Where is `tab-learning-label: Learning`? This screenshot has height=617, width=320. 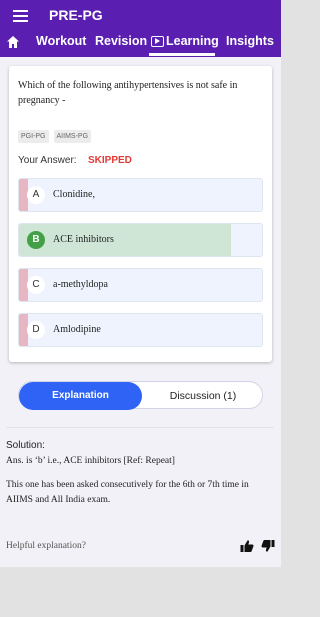 tab-learning-label: Learning is located at coordinates (192, 41).